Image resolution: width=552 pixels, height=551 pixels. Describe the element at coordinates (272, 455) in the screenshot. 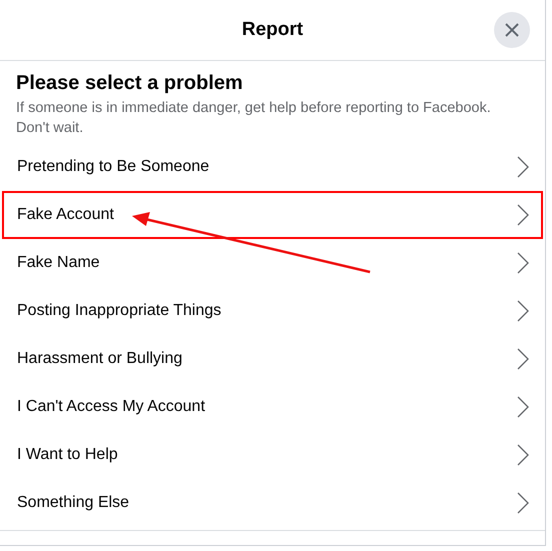

I see `problem-option: I Want to Help` at that location.